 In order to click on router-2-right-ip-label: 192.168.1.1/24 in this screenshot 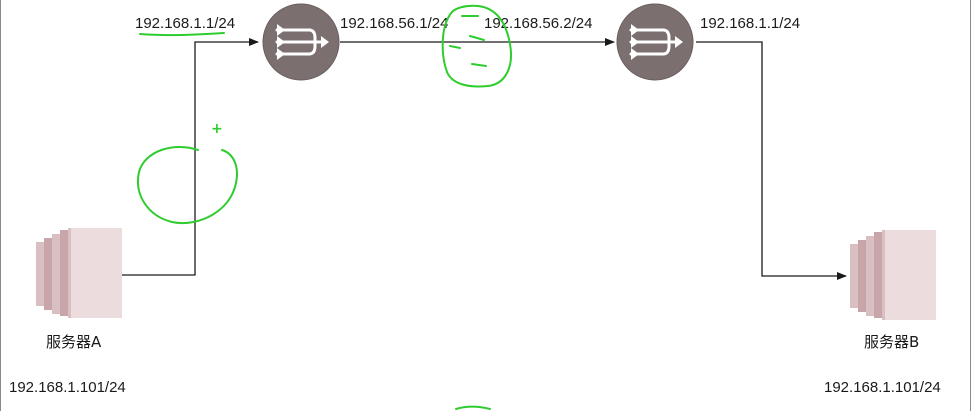, I will do `click(750, 23)`.